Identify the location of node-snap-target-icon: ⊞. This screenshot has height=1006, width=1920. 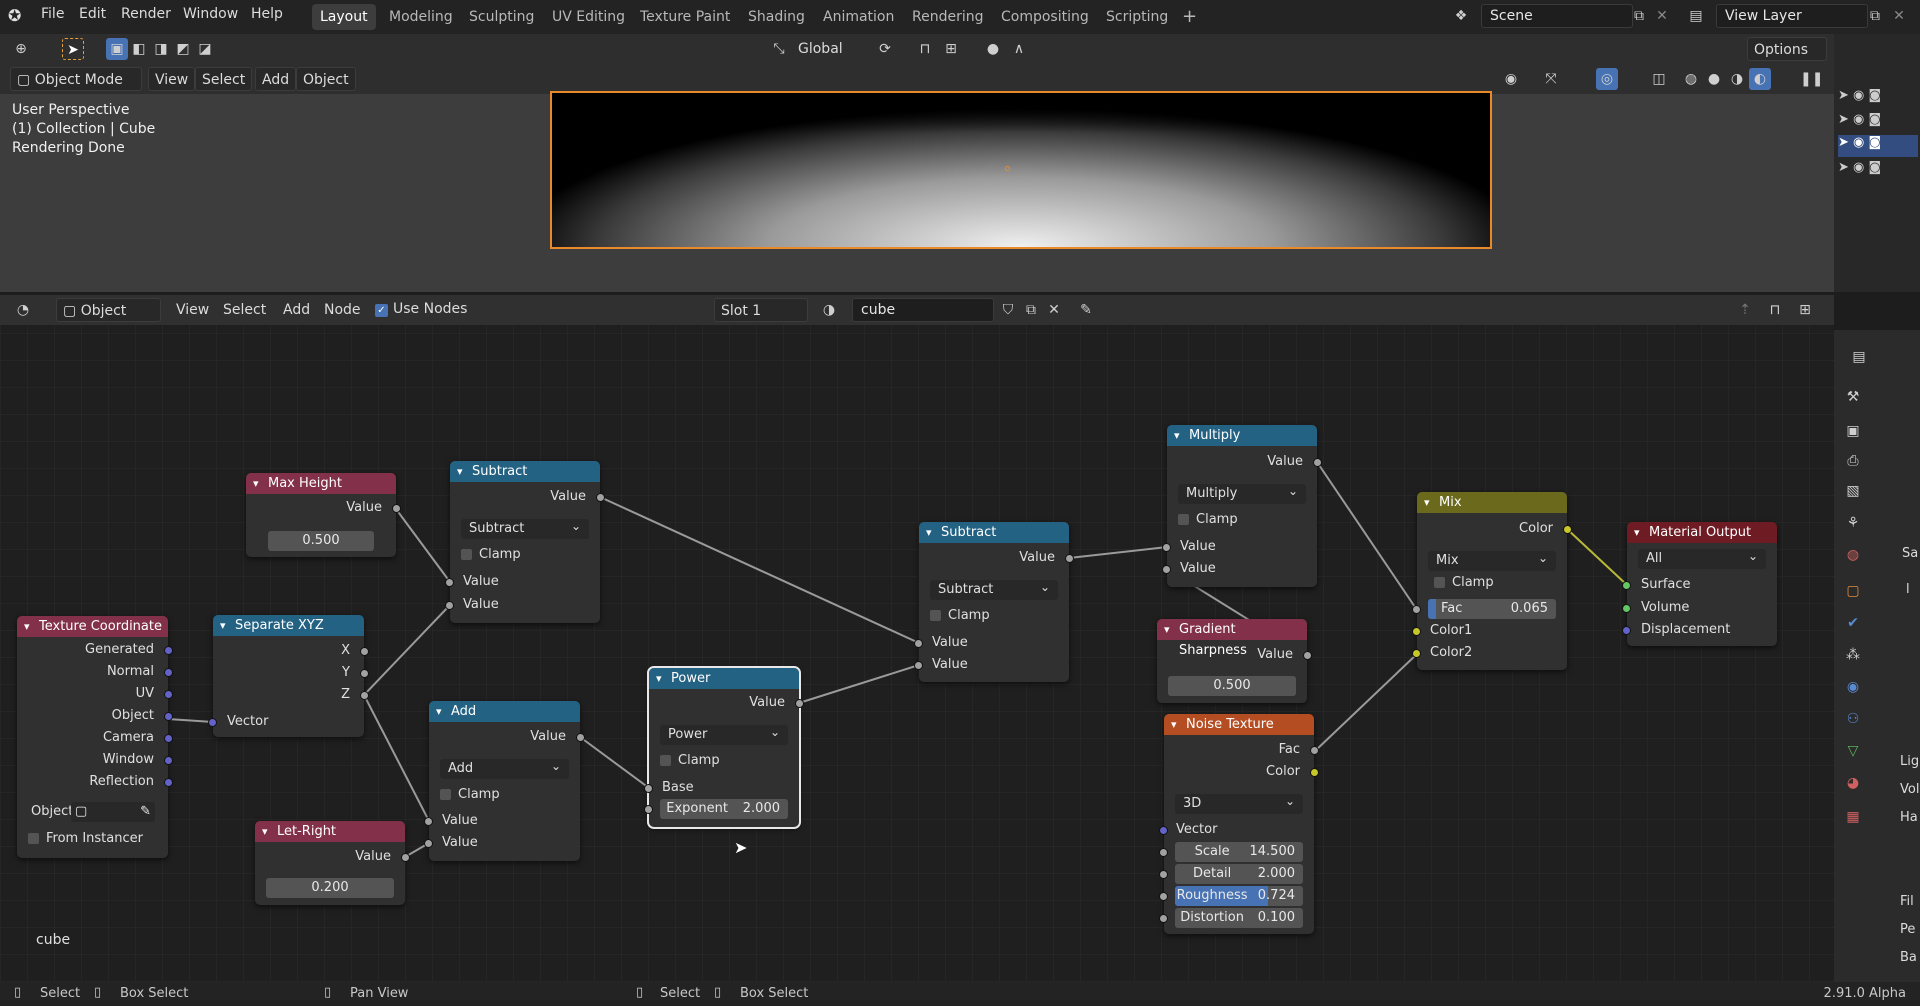
(1805, 310).